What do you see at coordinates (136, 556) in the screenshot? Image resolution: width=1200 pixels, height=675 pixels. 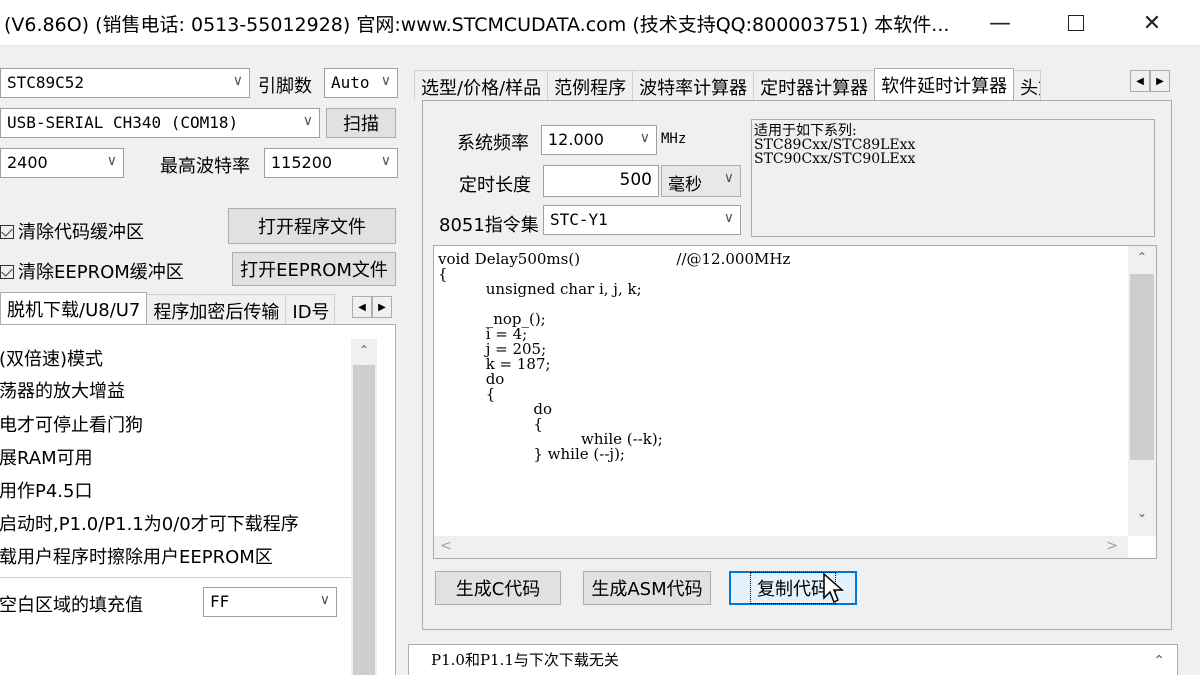 I see `list-item: 载用户程序时擦除用户EEPROM区` at bounding box center [136, 556].